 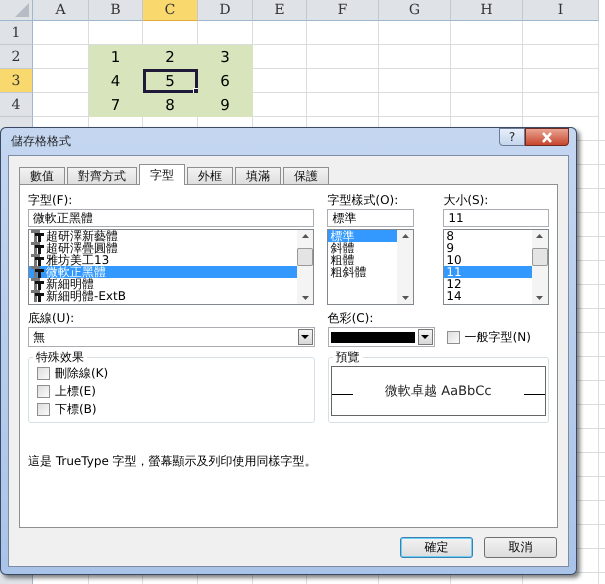 What do you see at coordinates (16, 57) in the screenshot?
I see `row-header: 2` at bounding box center [16, 57].